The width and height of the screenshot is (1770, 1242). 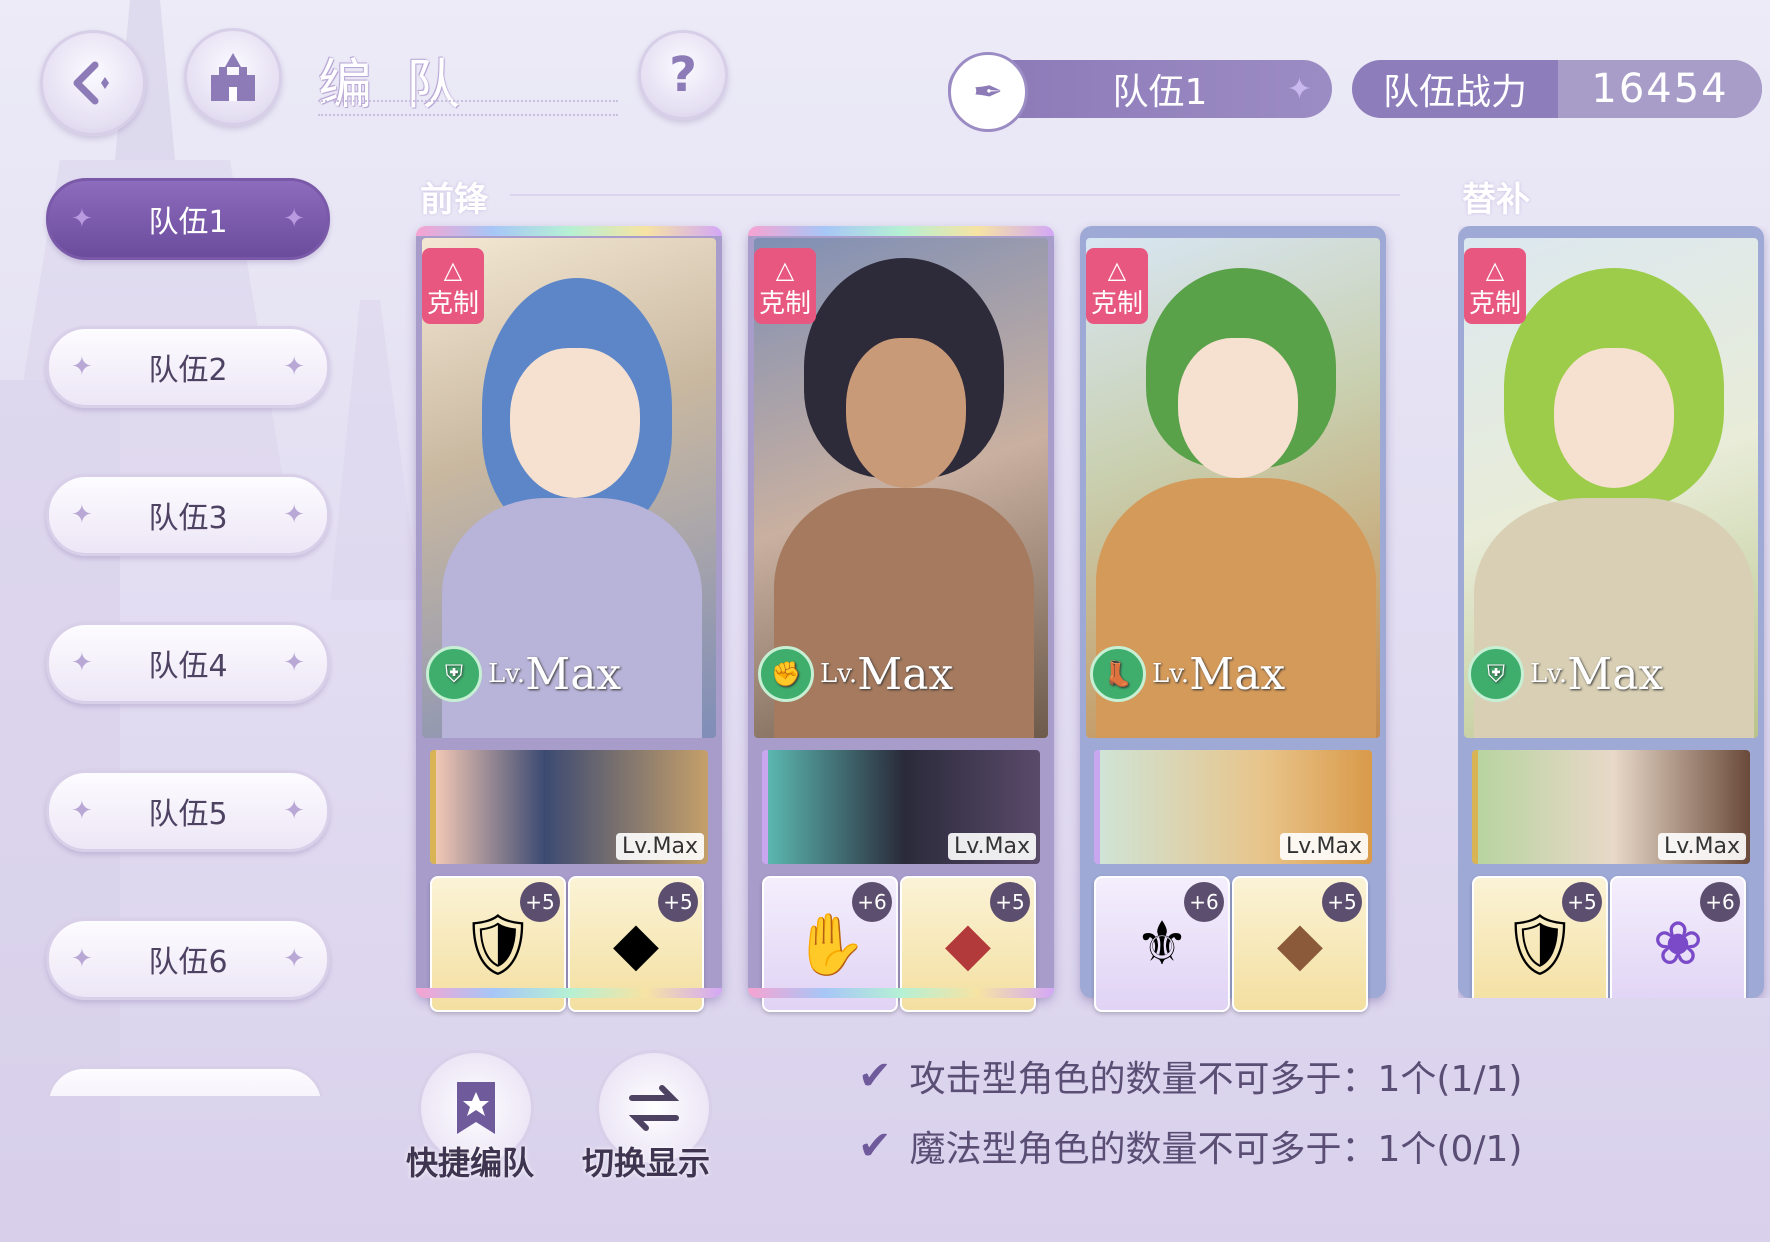 I want to click on character-card-3: △ 克制 👢 Lv. Max Lv.Max ⚜ +6 ◆ +5, so click(x=1233, y=619).